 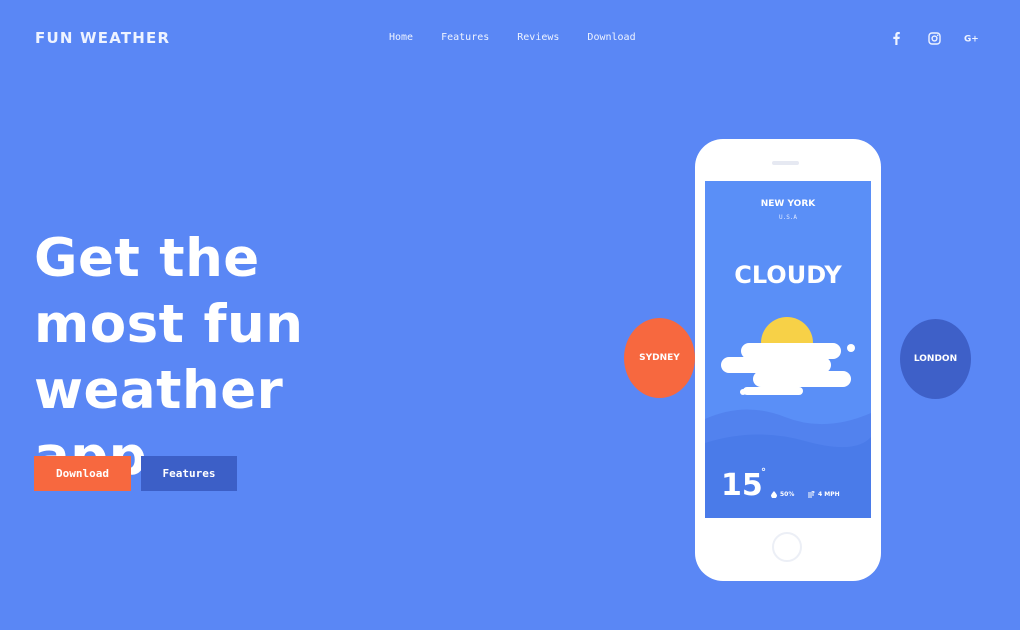 I want to click on city-bubble-london: LONDON, so click(x=935, y=359).